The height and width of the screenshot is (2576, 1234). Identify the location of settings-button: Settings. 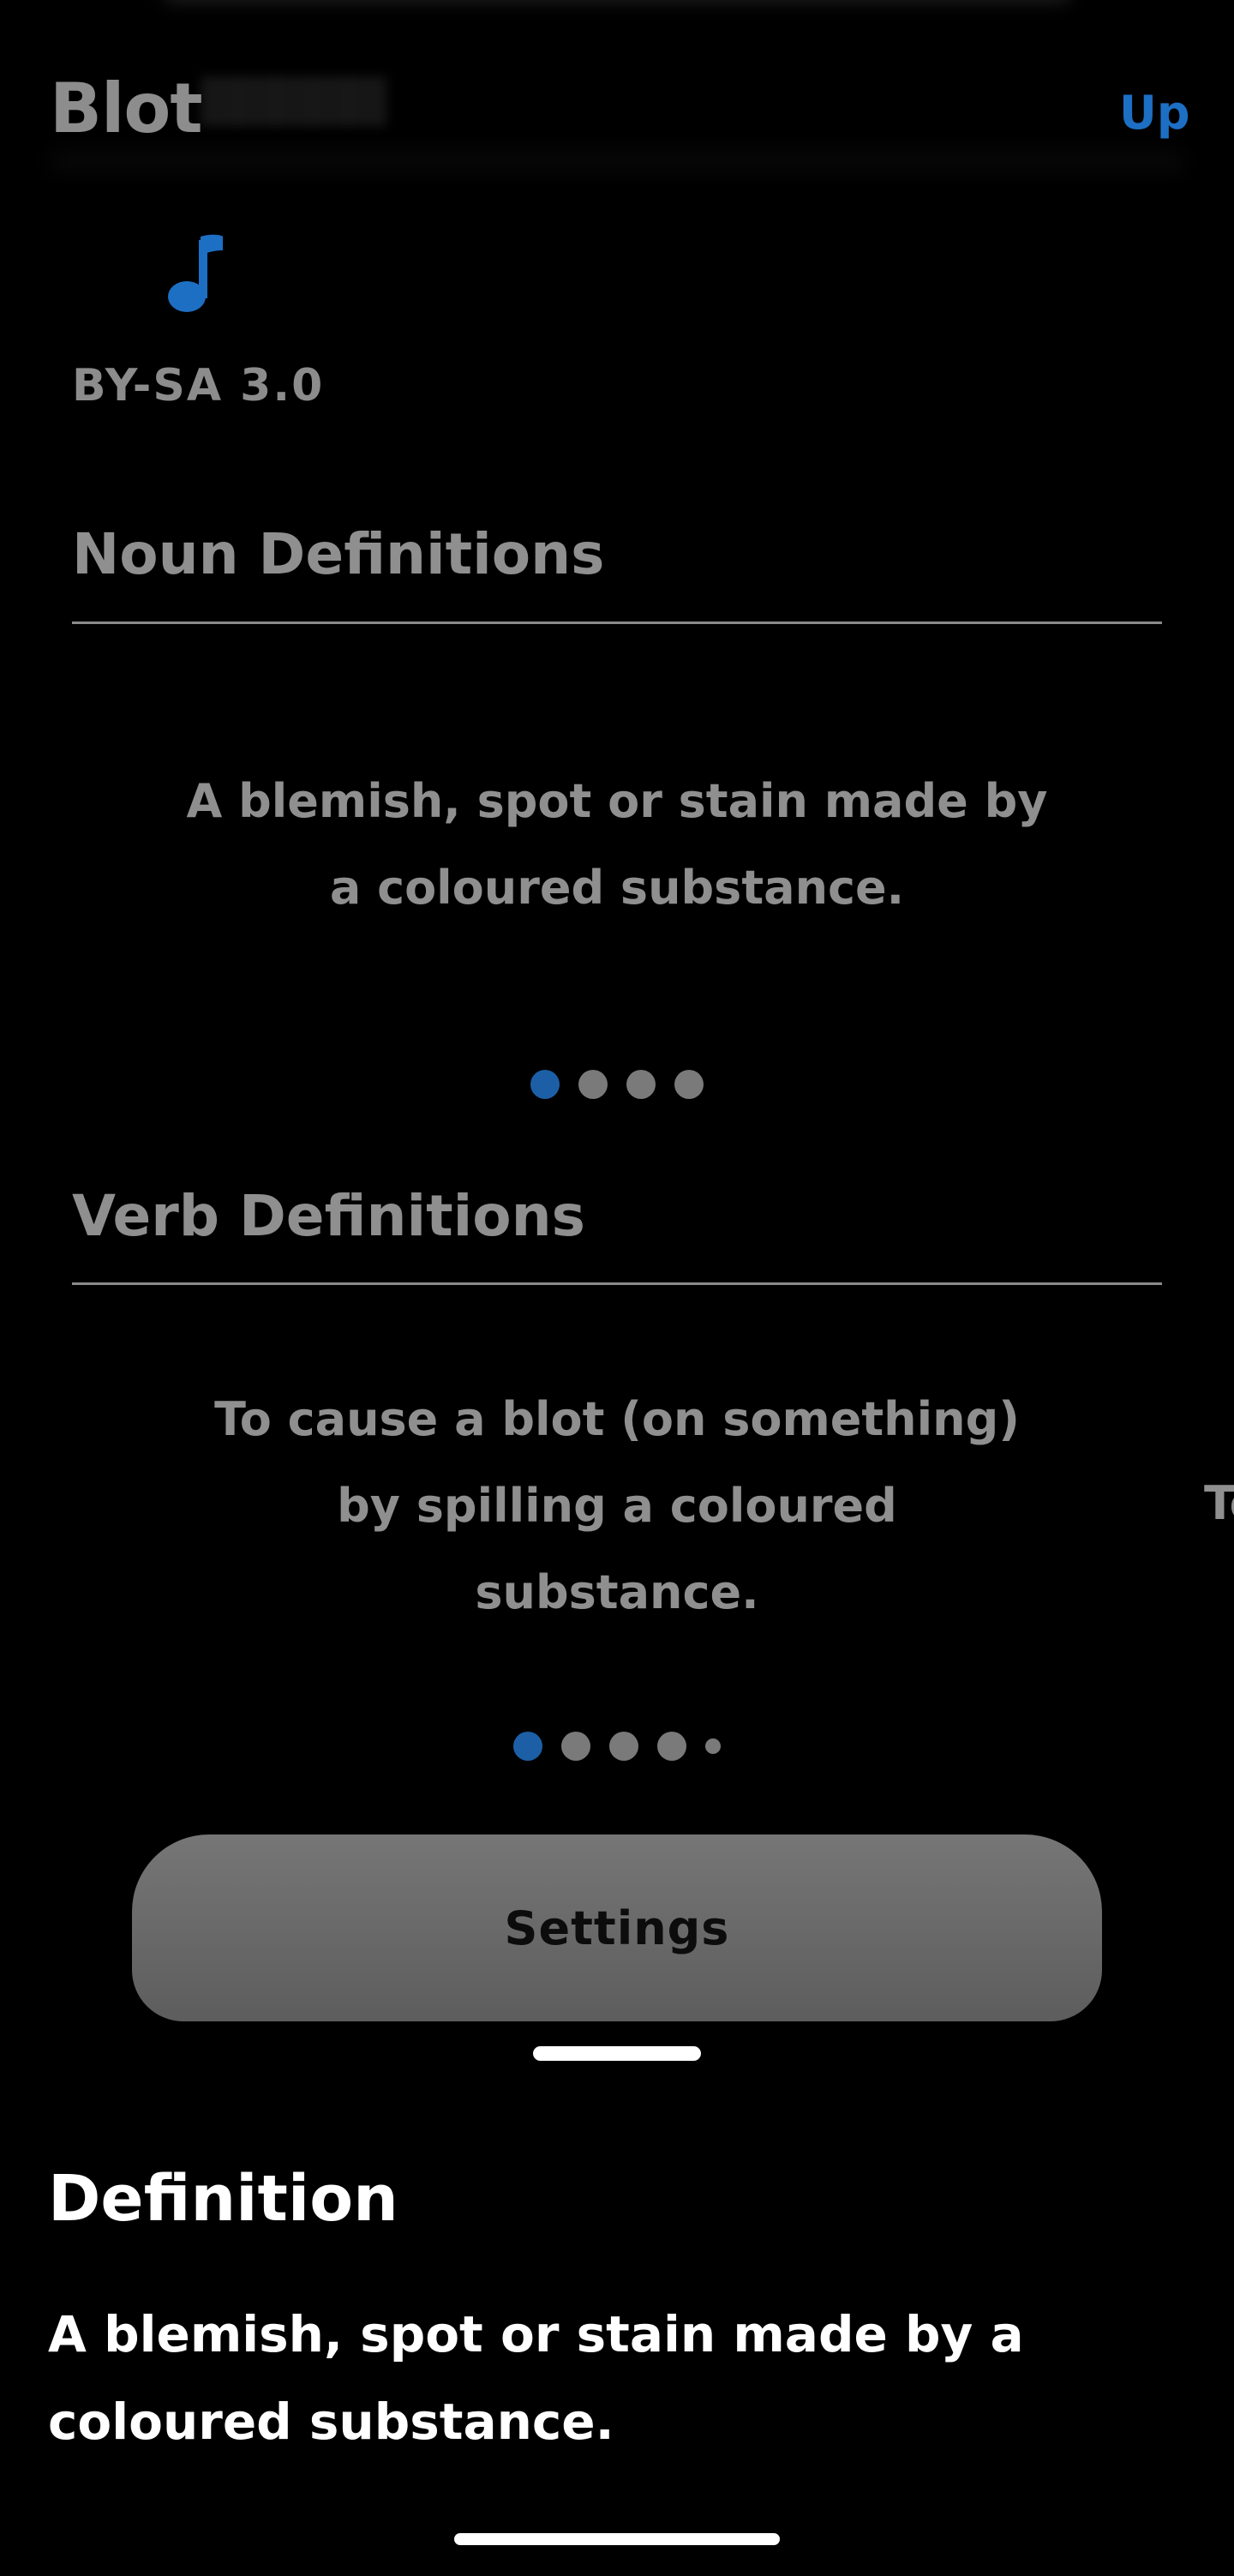
(617, 1927).